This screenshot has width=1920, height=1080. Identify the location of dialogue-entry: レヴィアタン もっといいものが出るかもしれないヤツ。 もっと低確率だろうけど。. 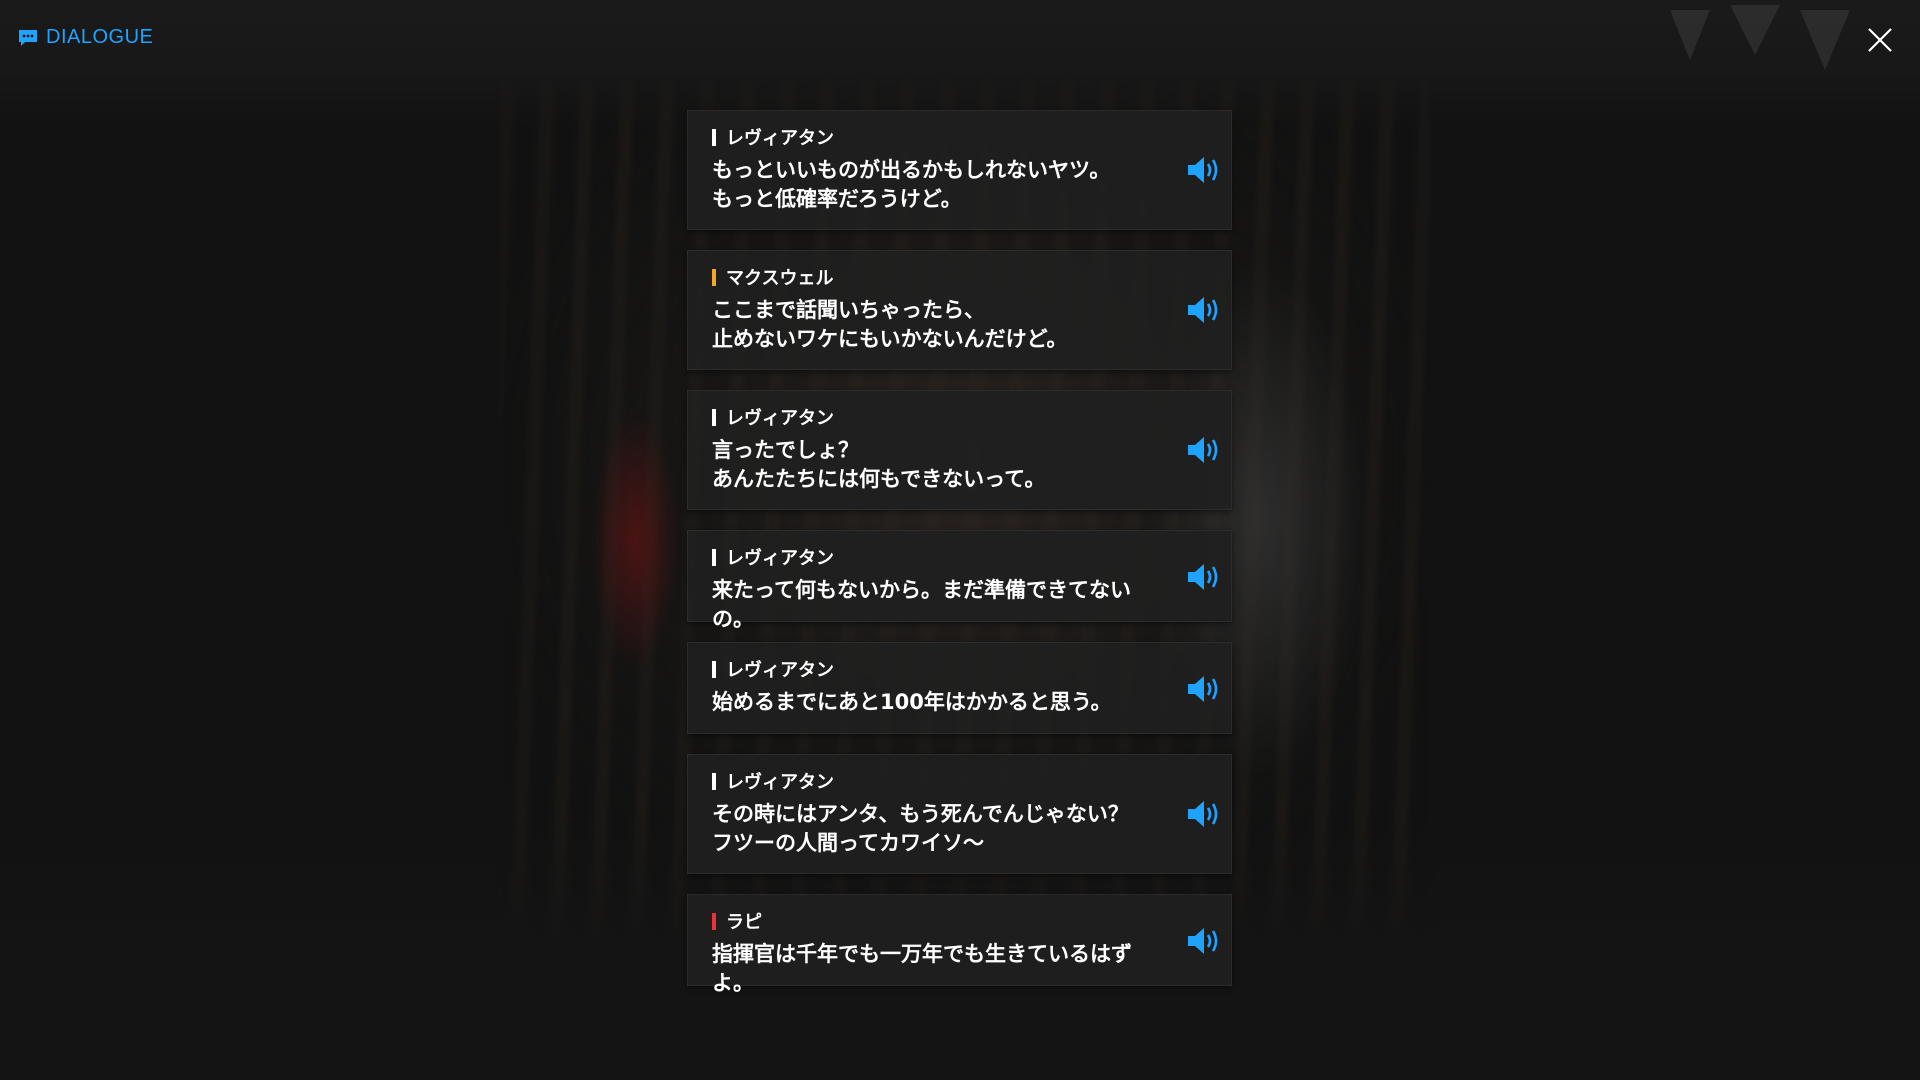
(959, 170).